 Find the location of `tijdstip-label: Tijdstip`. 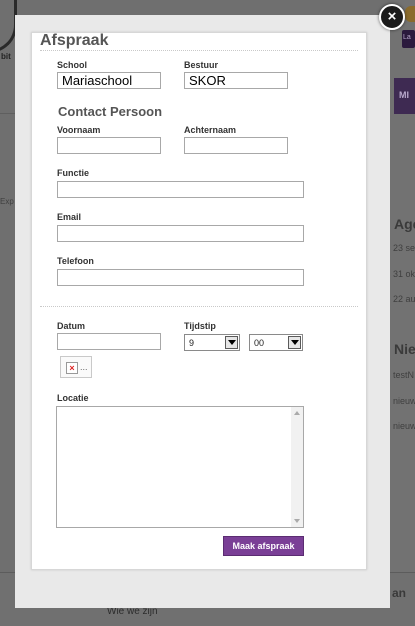

tijdstip-label: Tijdstip is located at coordinates (200, 326).